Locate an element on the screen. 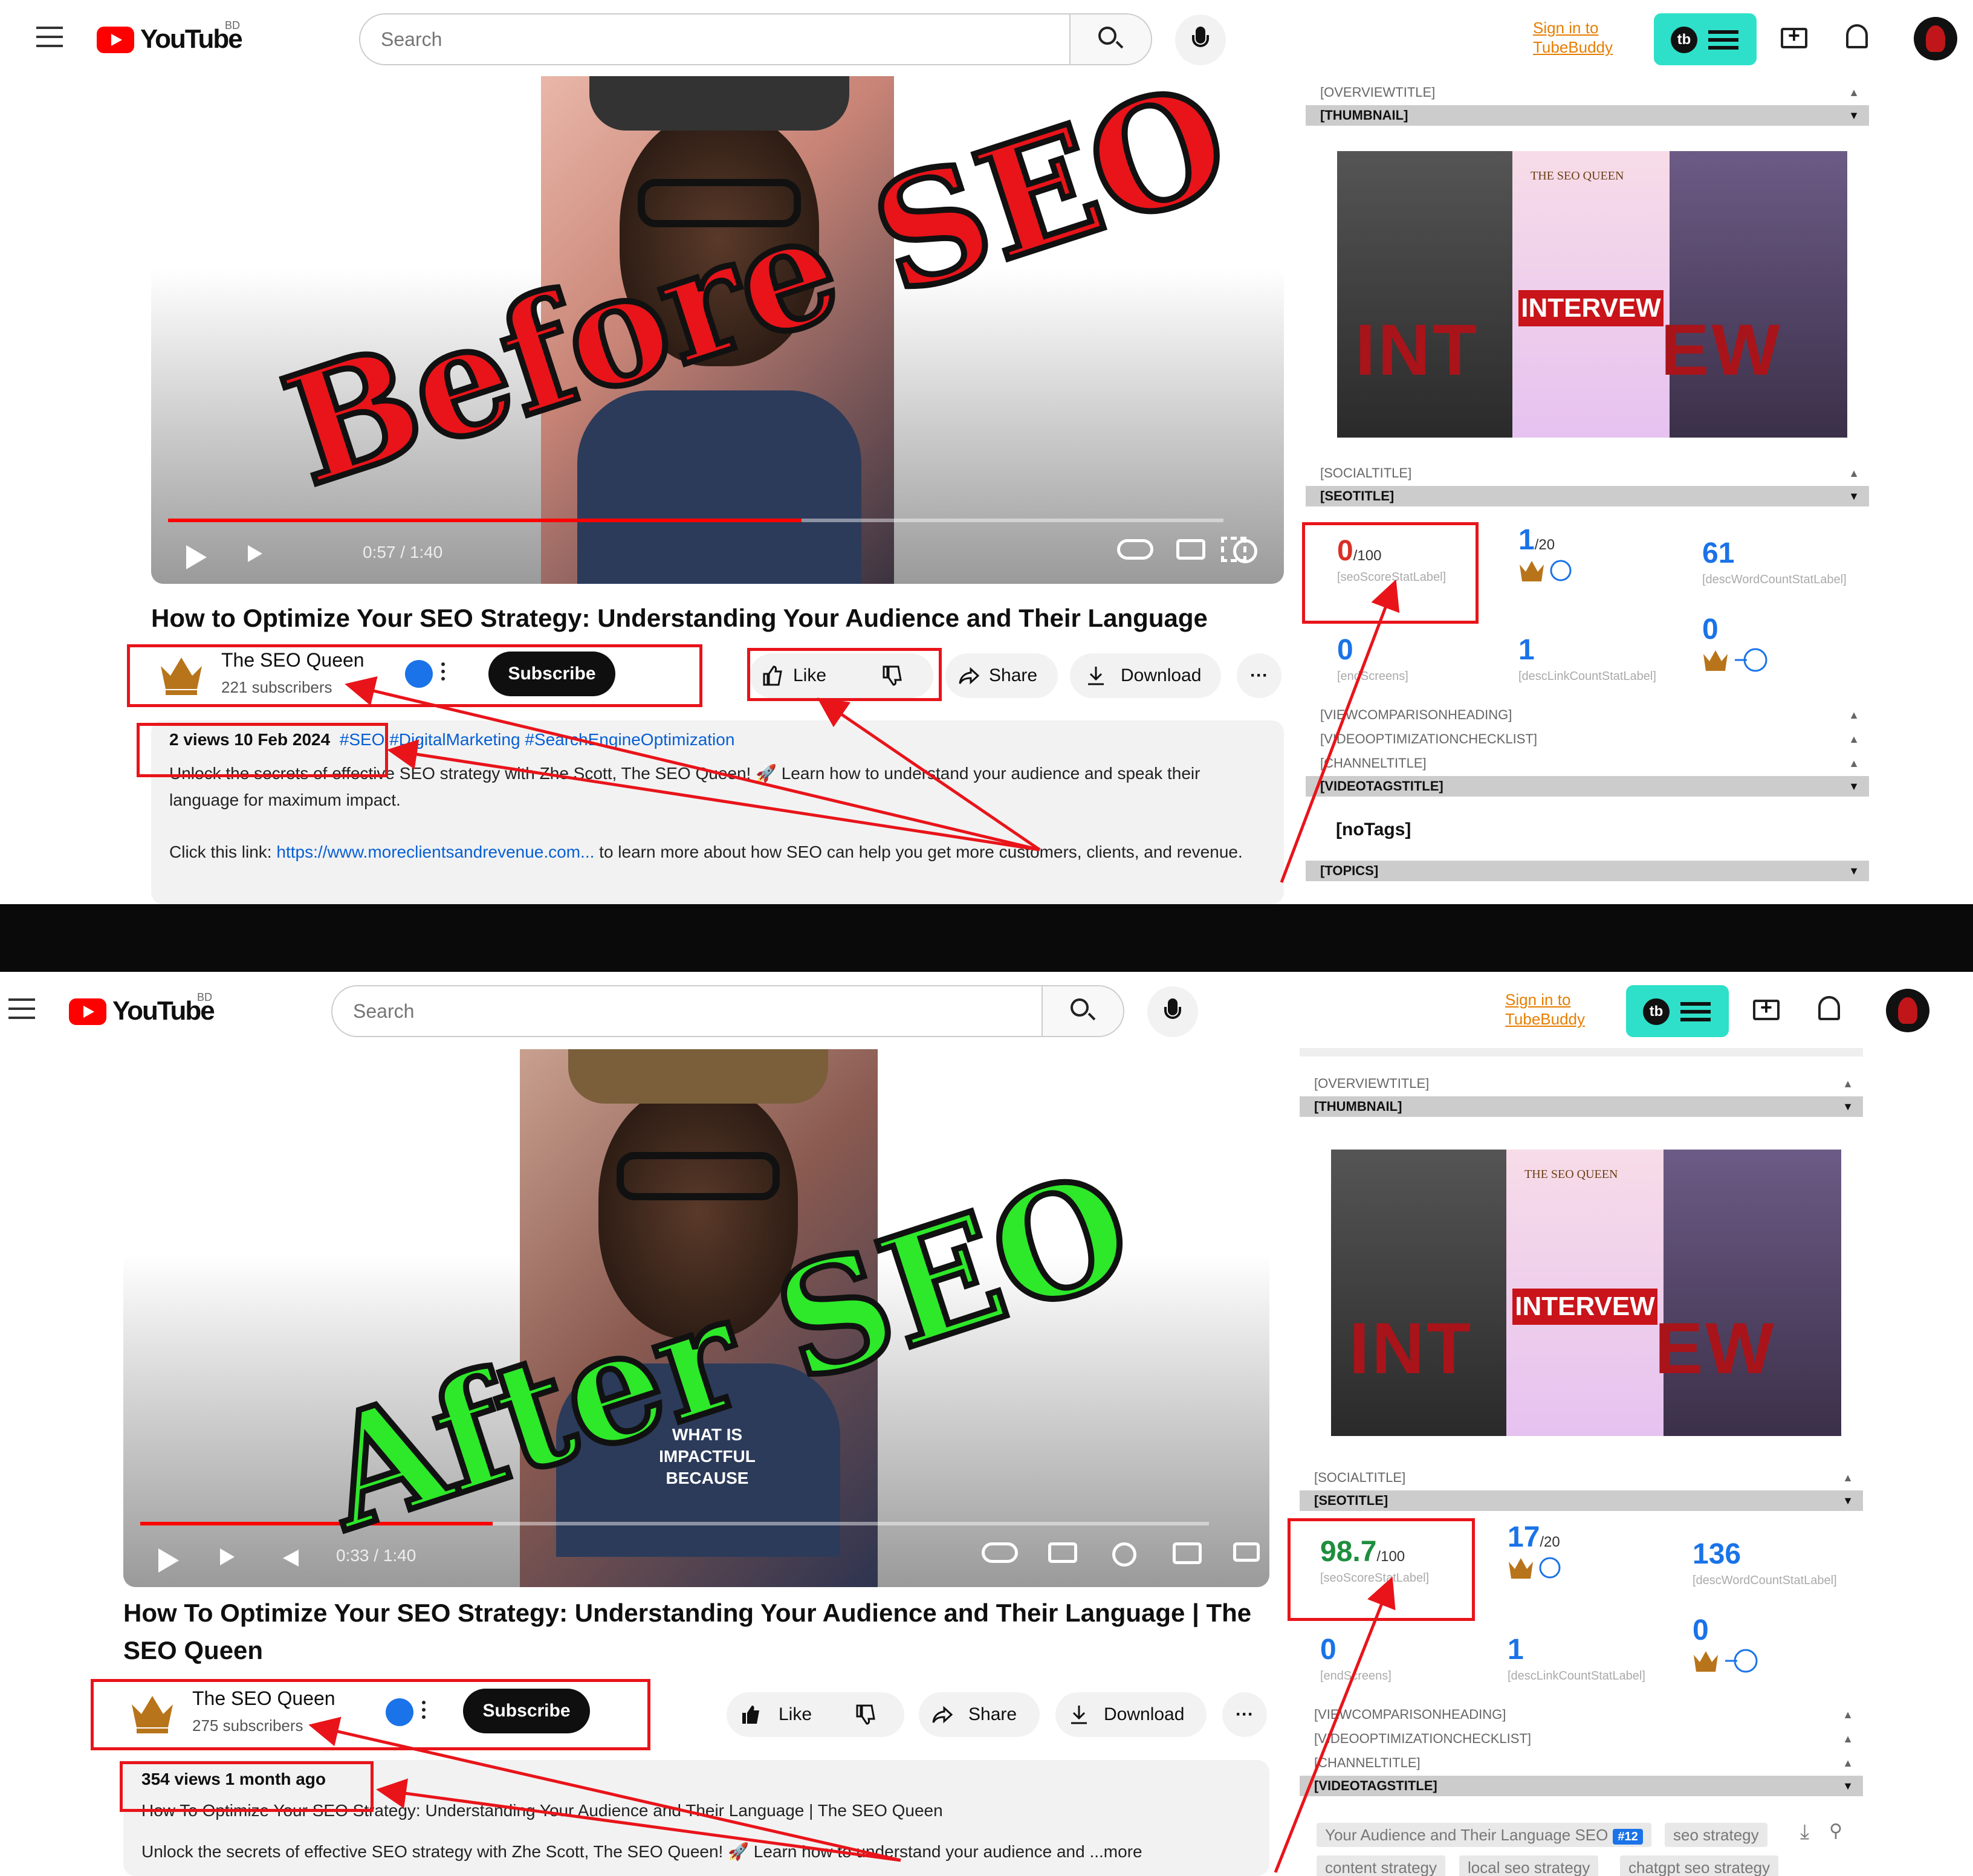 The height and width of the screenshot is (1876, 1973). highlight-channel is located at coordinates (370, 1714).